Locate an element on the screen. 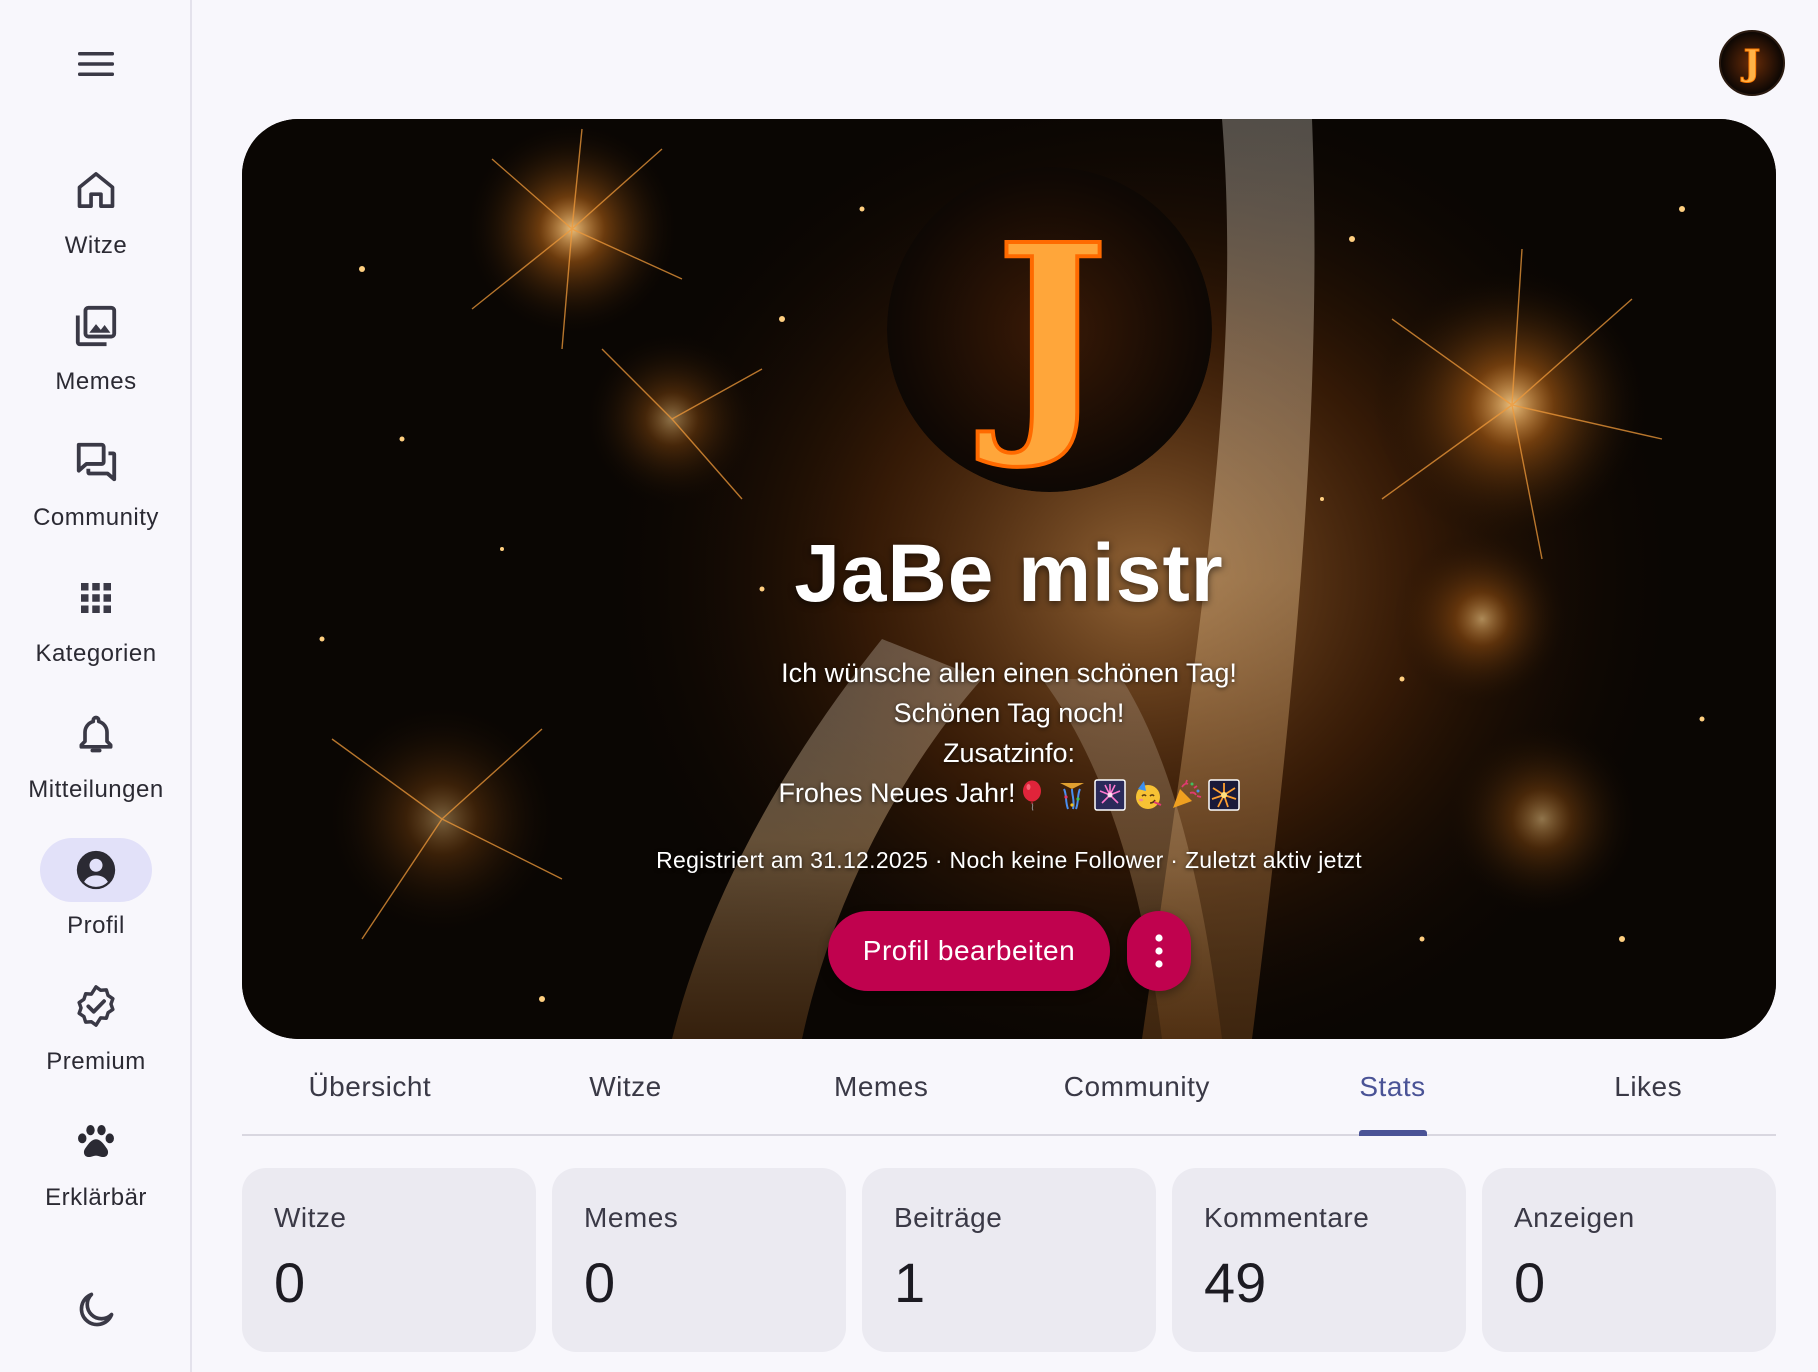 This screenshot has height=1372, width=1818. stat-card-kommentare: Kommentare 49 is located at coordinates (1319, 1260).